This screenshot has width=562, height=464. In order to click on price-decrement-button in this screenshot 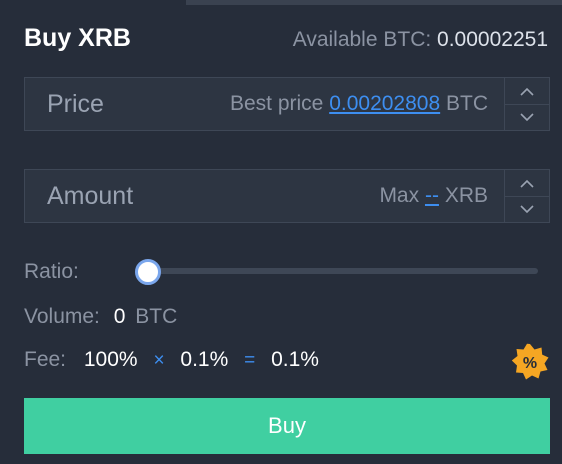, I will do `click(527, 117)`.